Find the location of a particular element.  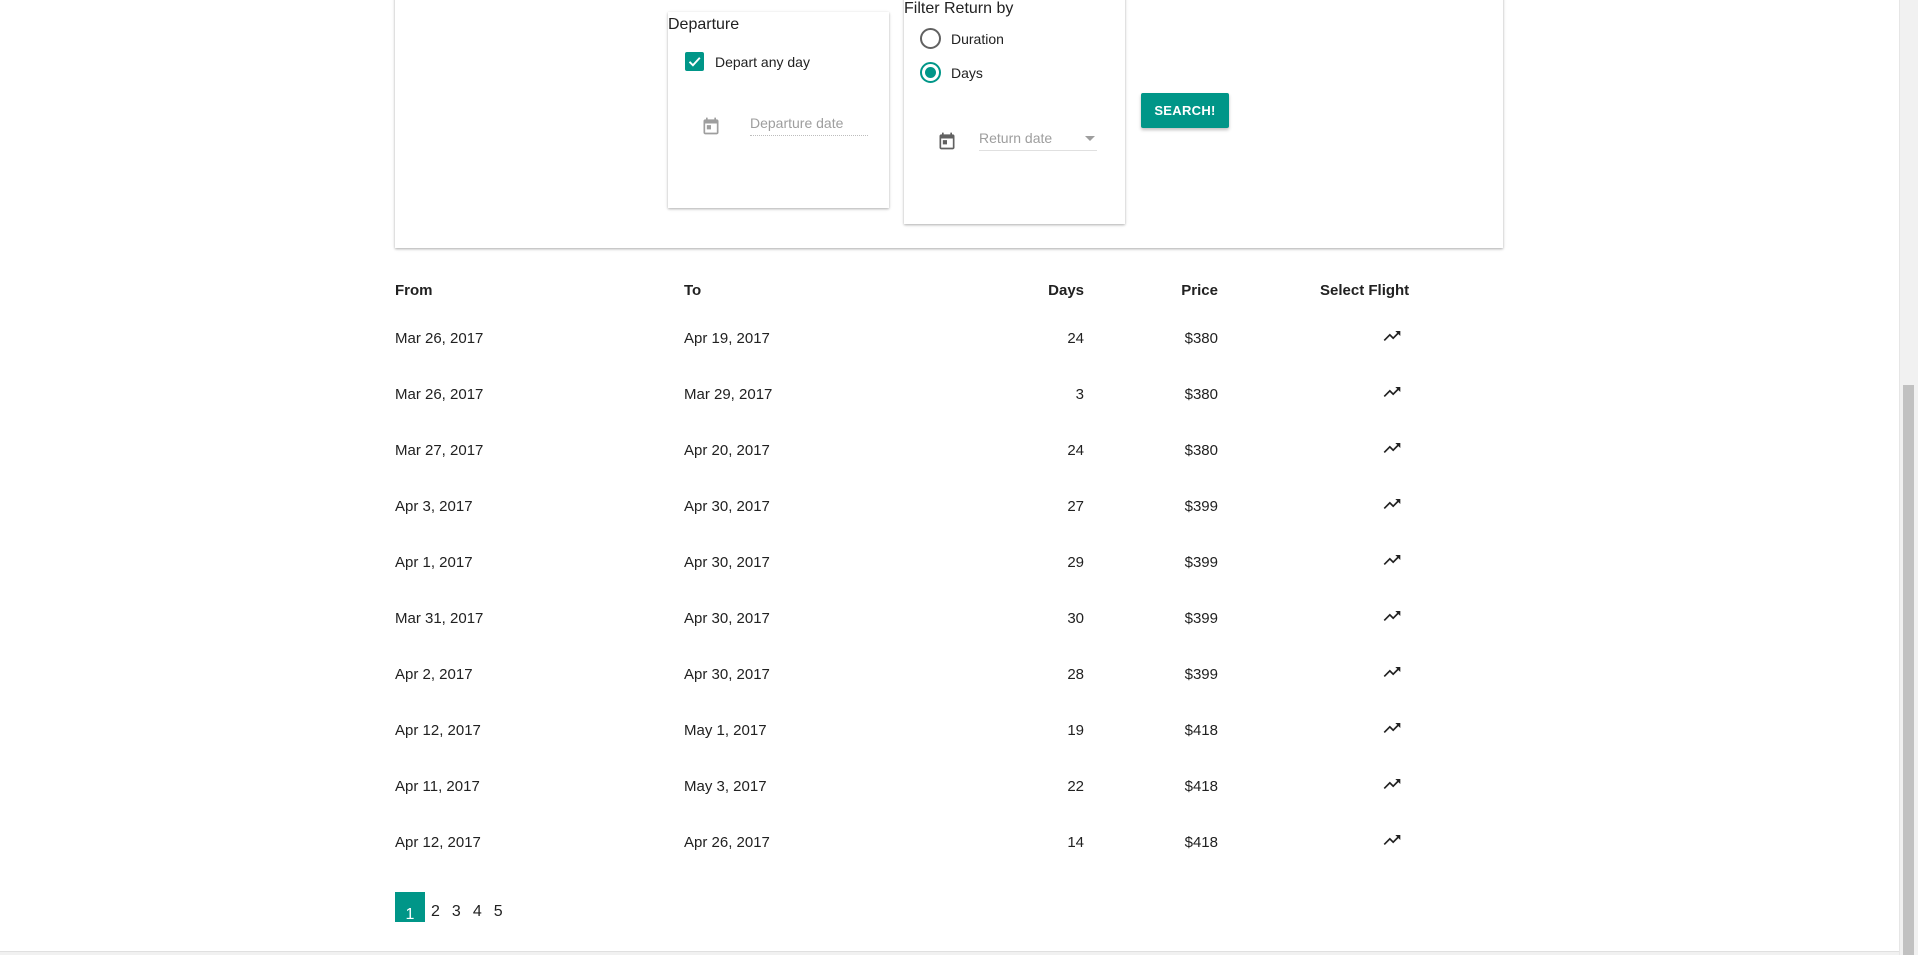

cell-days: 29 is located at coordinates (1075, 562).